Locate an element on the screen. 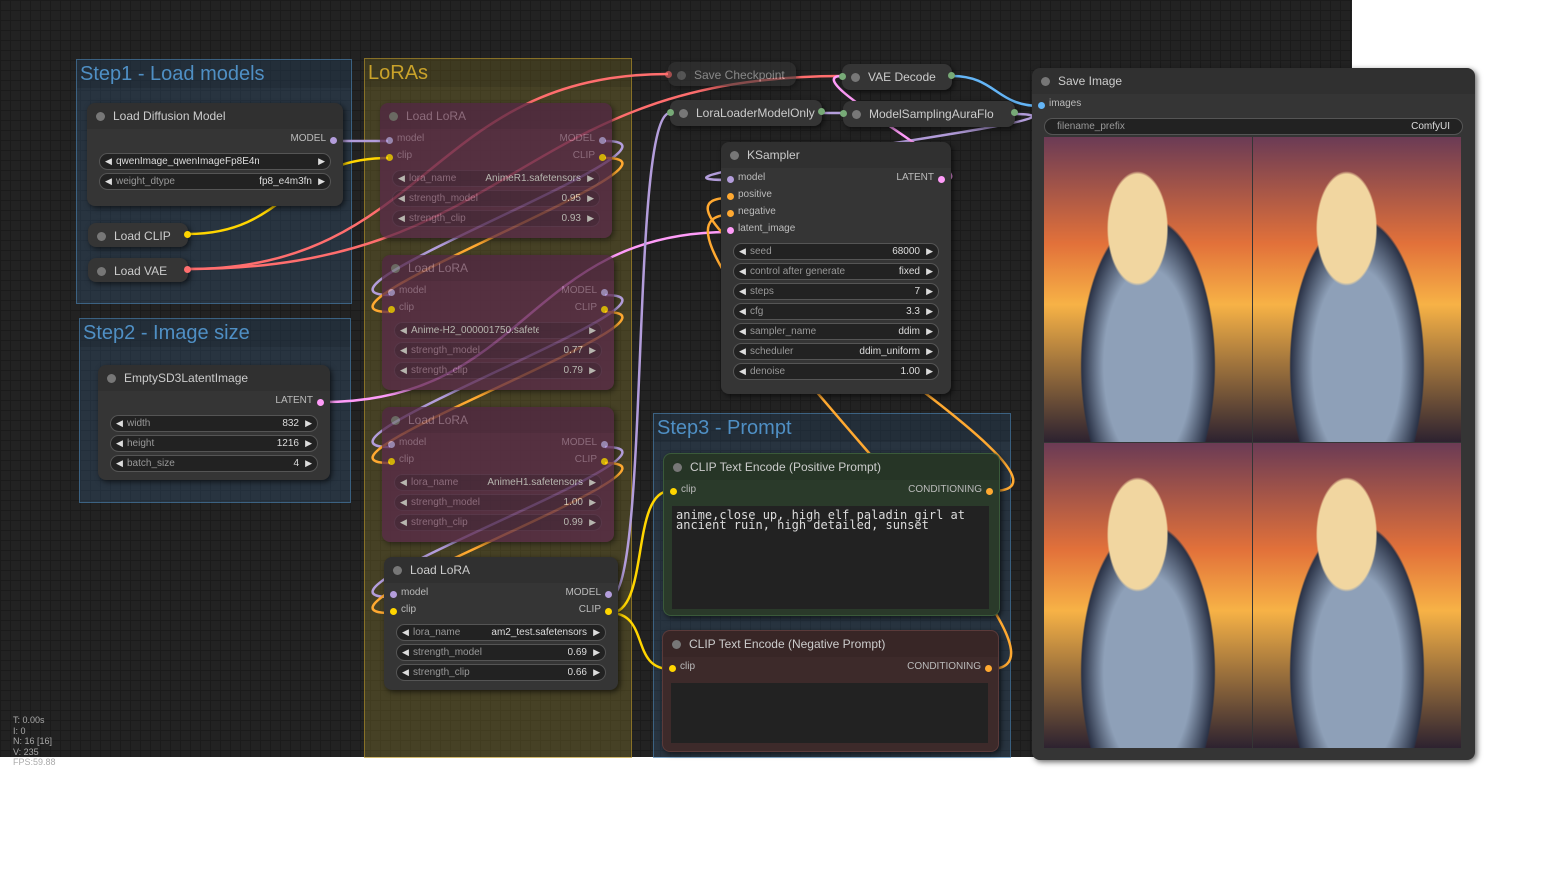 This screenshot has width=1560, height=873. node-title-bar: Load Diffusion Model is located at coordinates (215, 116).